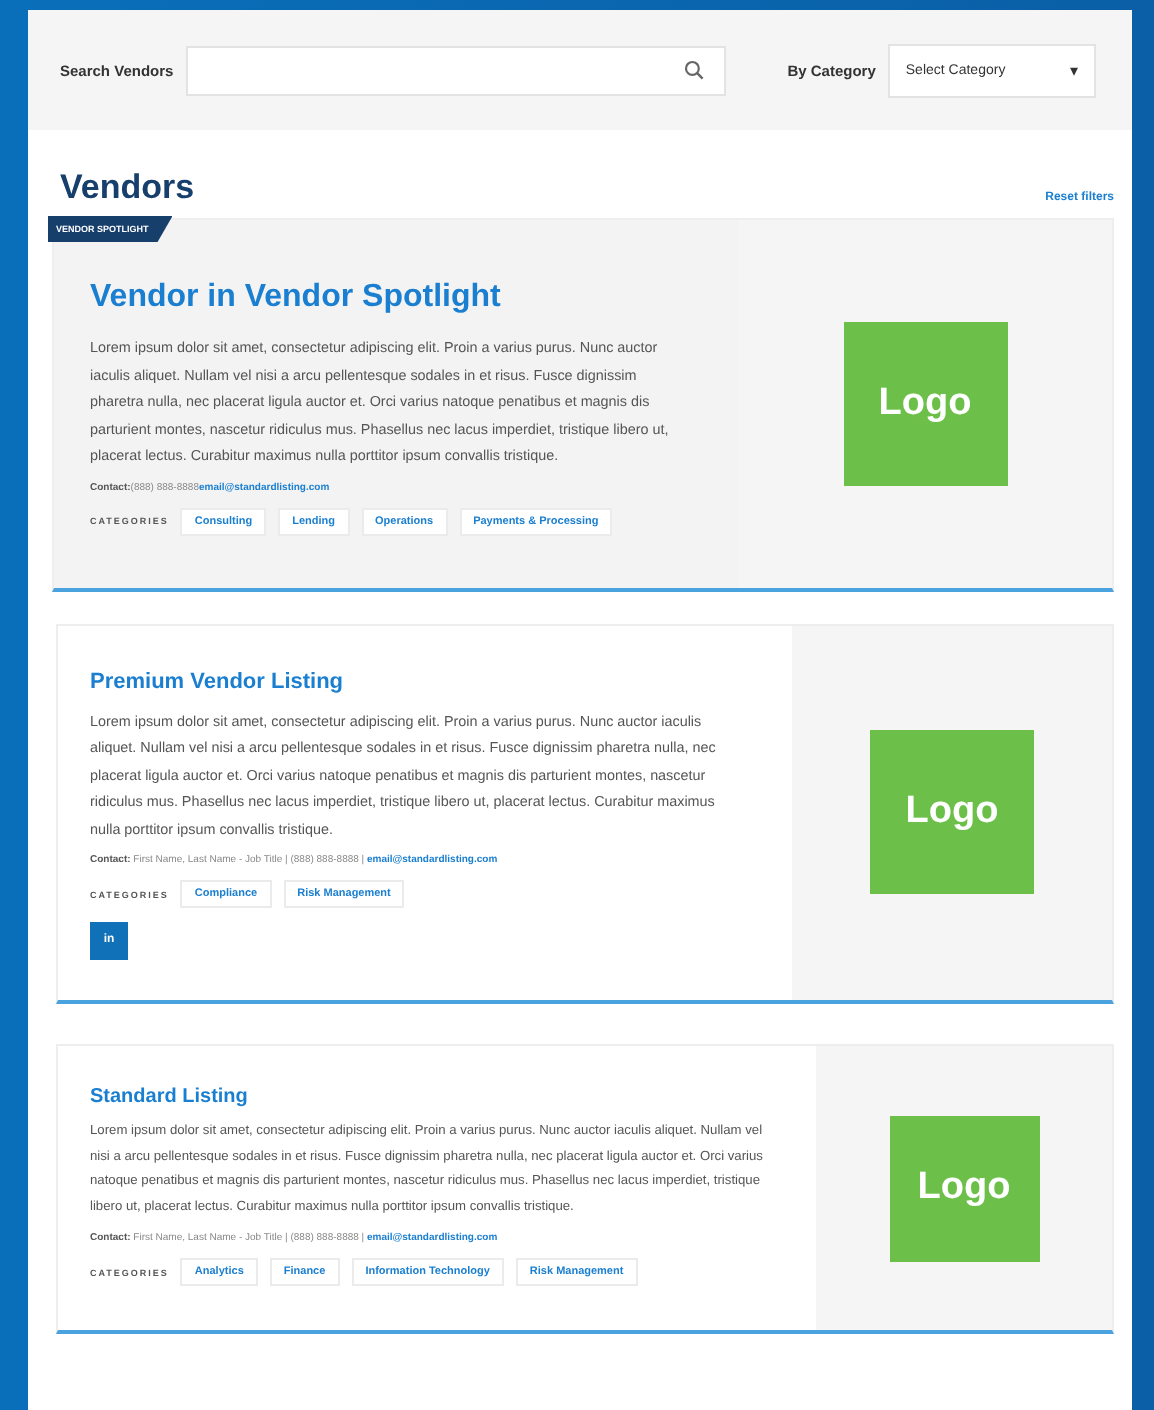  What do you see at coordinates (435, 1097) in the screenshot?
I see `listing-title: Standard Listing` at bounding box center [435, 1097].